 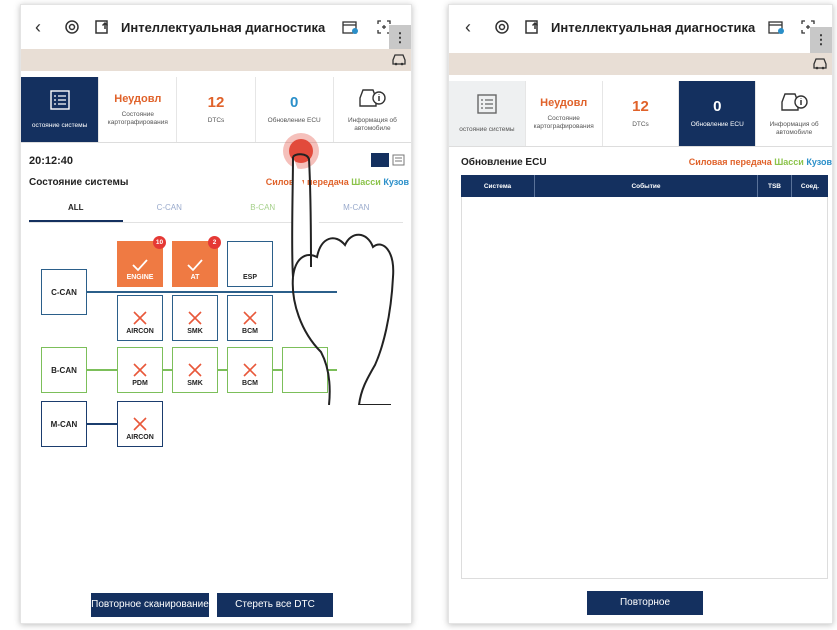 I want to click on ecu-label: ESP, so click(x=249, y=277).